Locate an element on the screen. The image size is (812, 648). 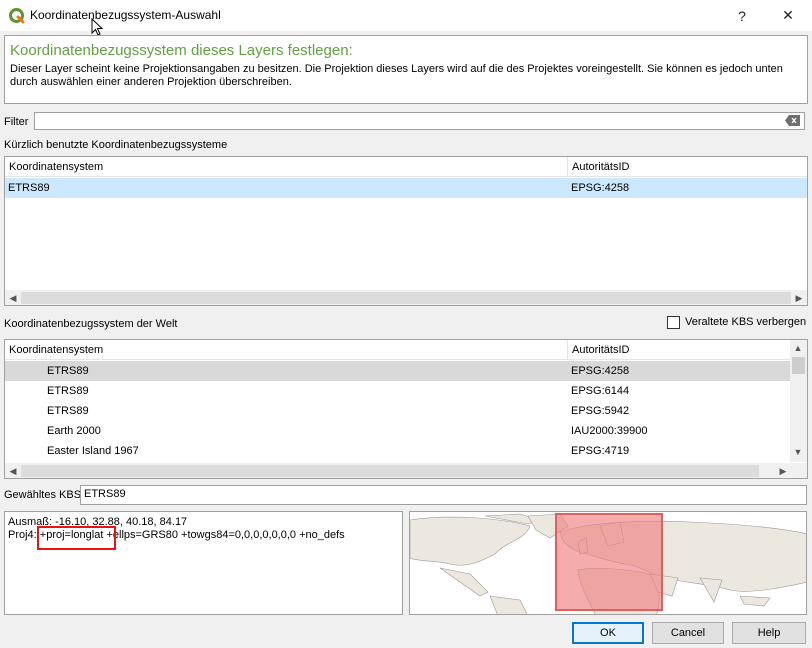
recent-row-etrs89: ETRS89 EPSG:4258 is located at coordinates (406, 188).